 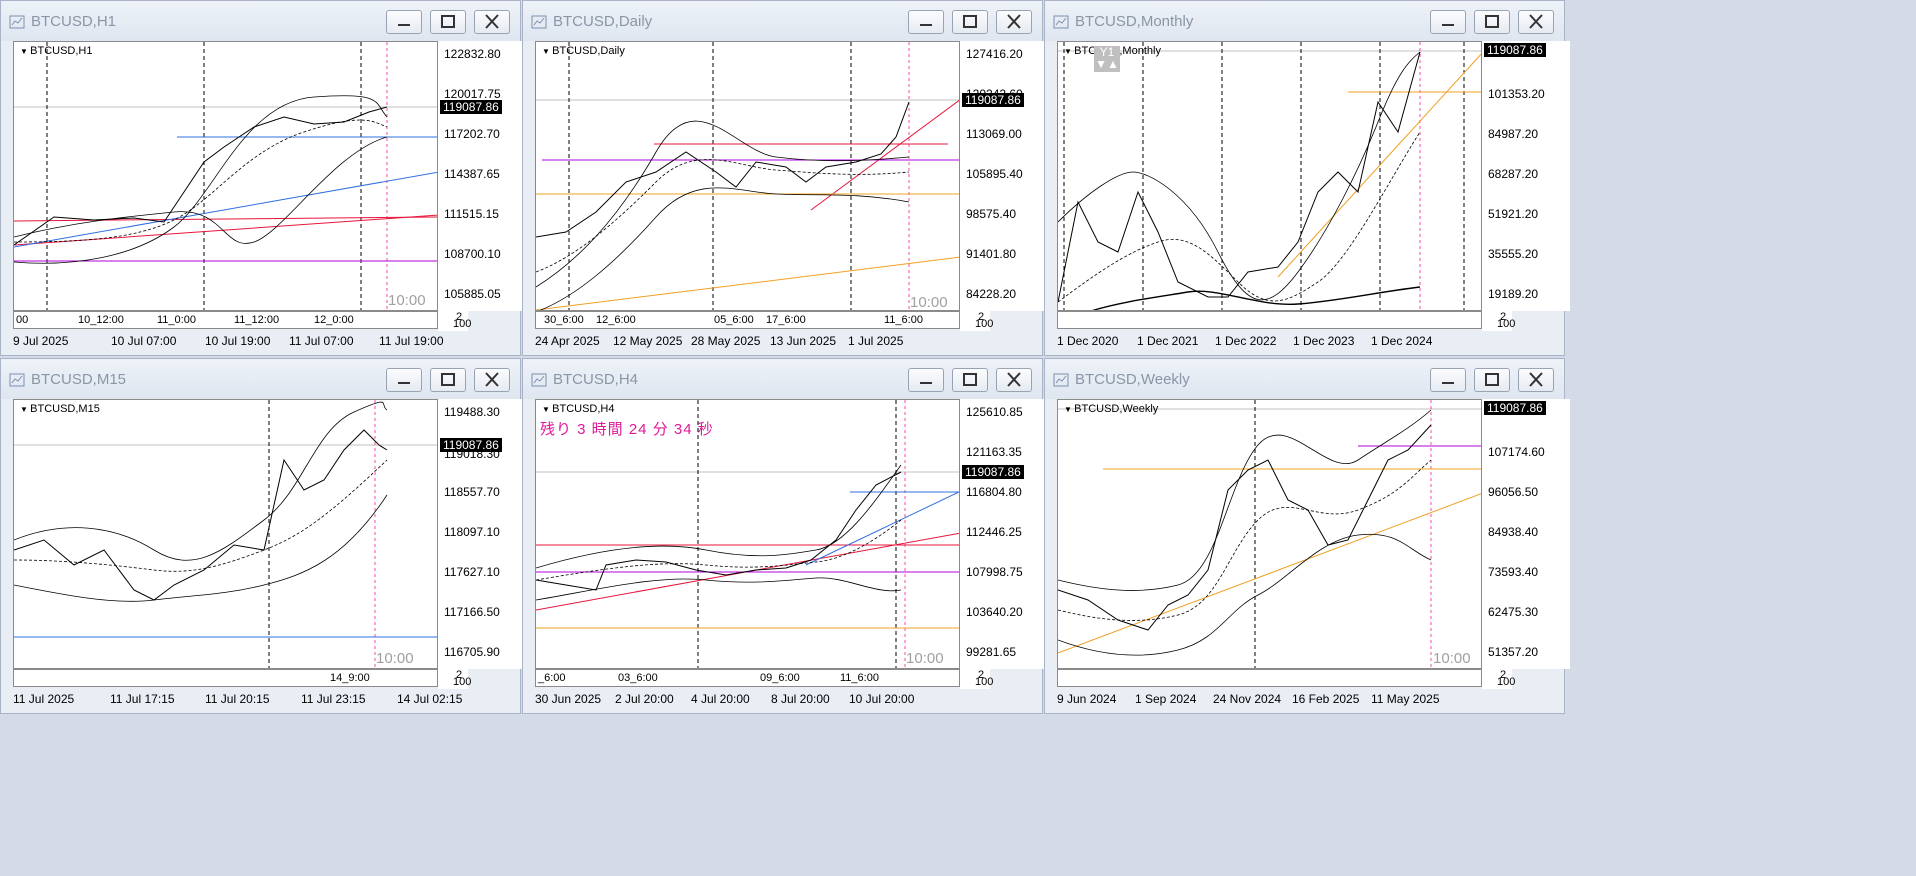 I want to click on window-title: BTCUSD,Daily, so click(x=603, y=21).